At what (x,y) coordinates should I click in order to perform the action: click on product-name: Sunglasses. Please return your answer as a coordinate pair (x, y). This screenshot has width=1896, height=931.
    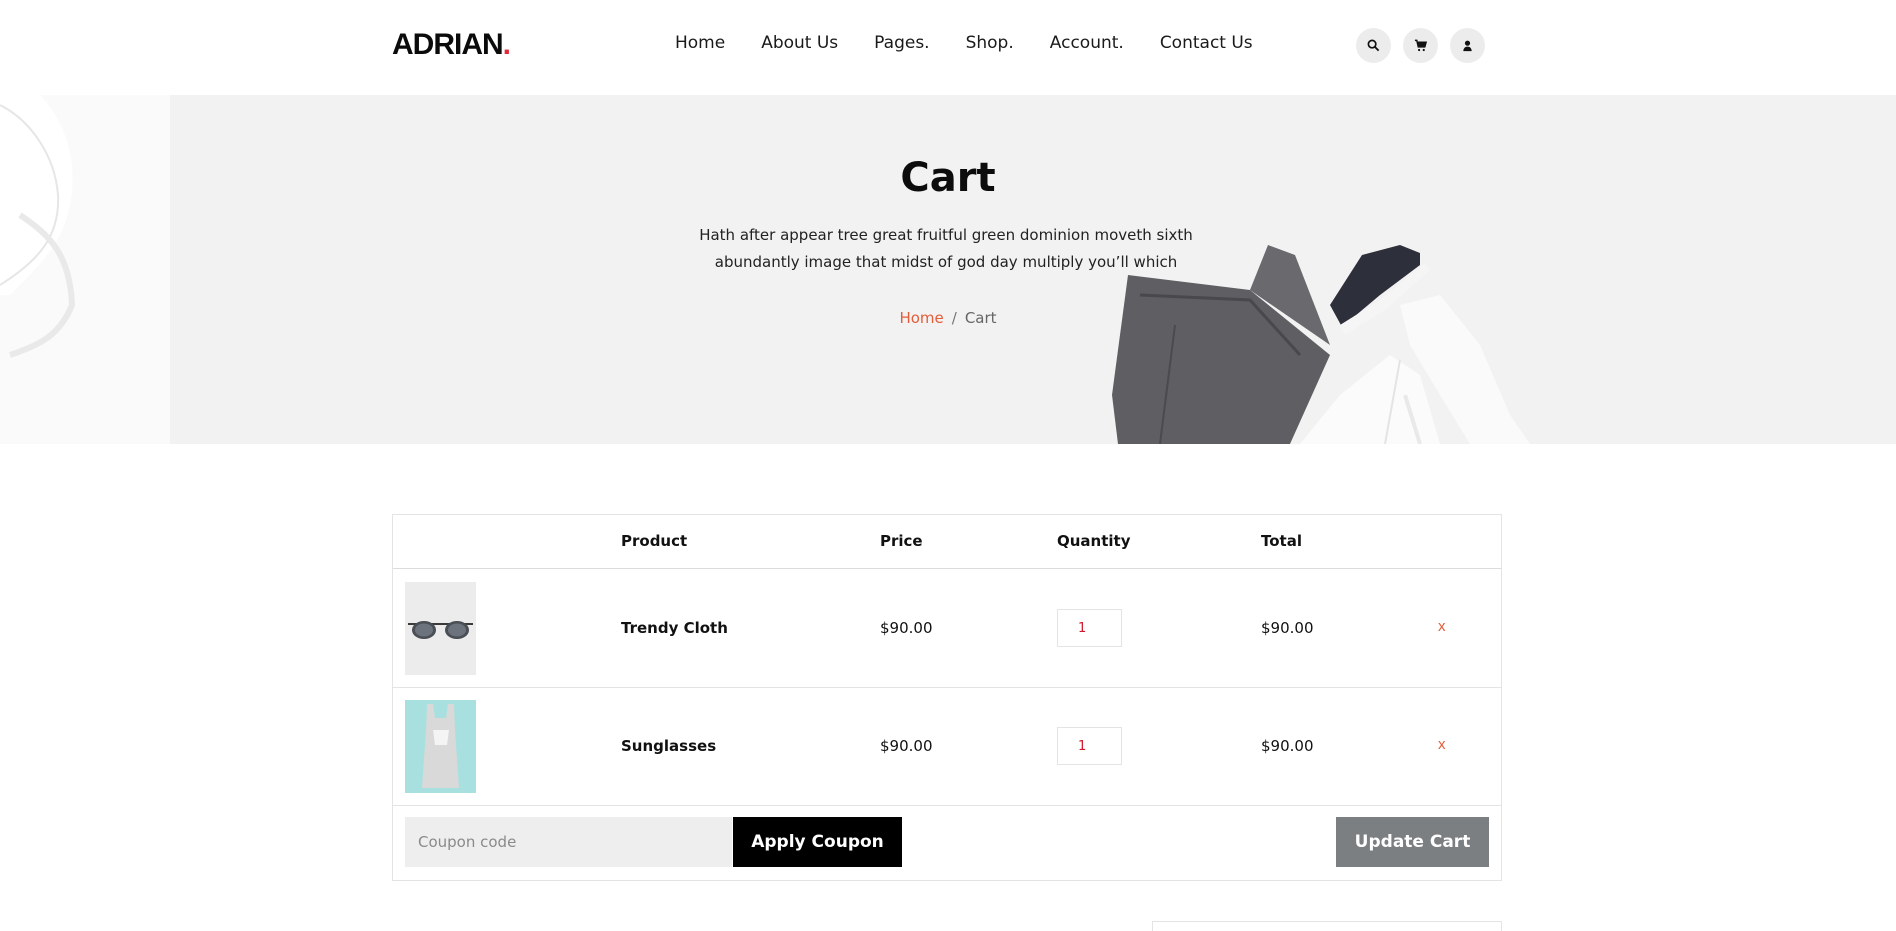
    Looking at the image, I should click on (668, 746).